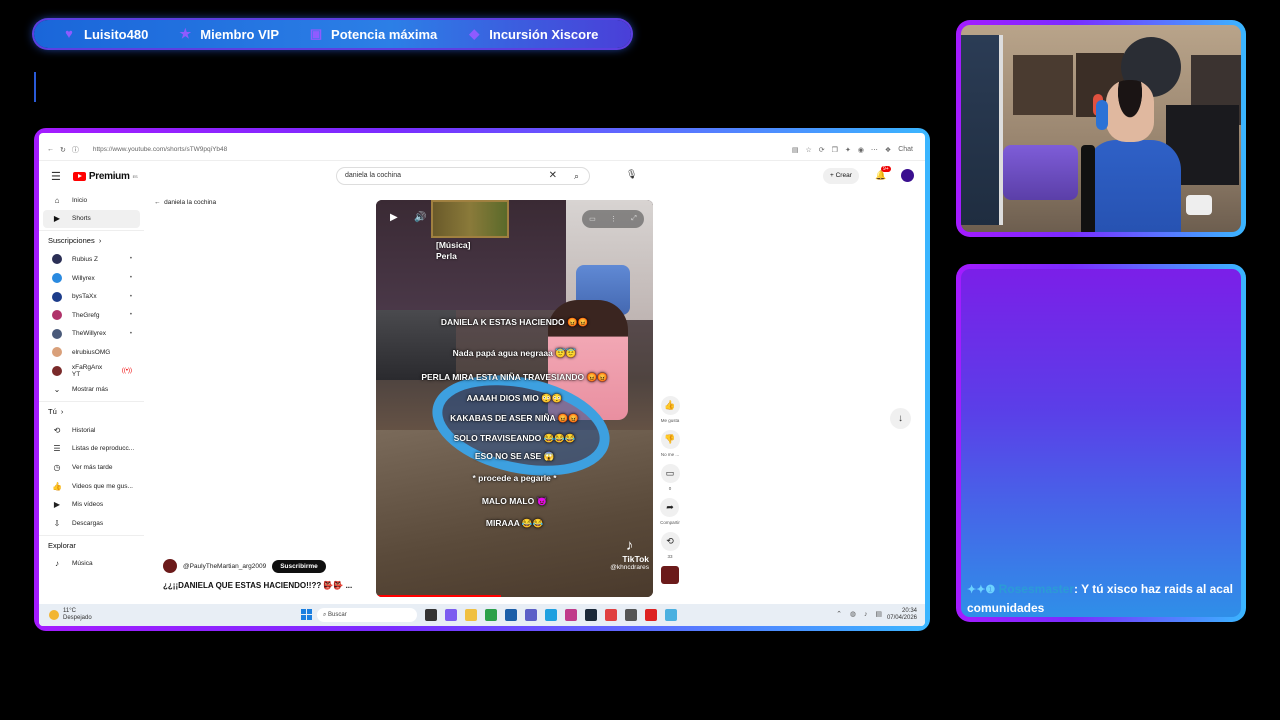 The width and height of the screenshot is (1280, 720). What do you see at coordinates (63, 150) in the screenshot?
I see `reload-icon: ↻` at bounding box center [63, 150].